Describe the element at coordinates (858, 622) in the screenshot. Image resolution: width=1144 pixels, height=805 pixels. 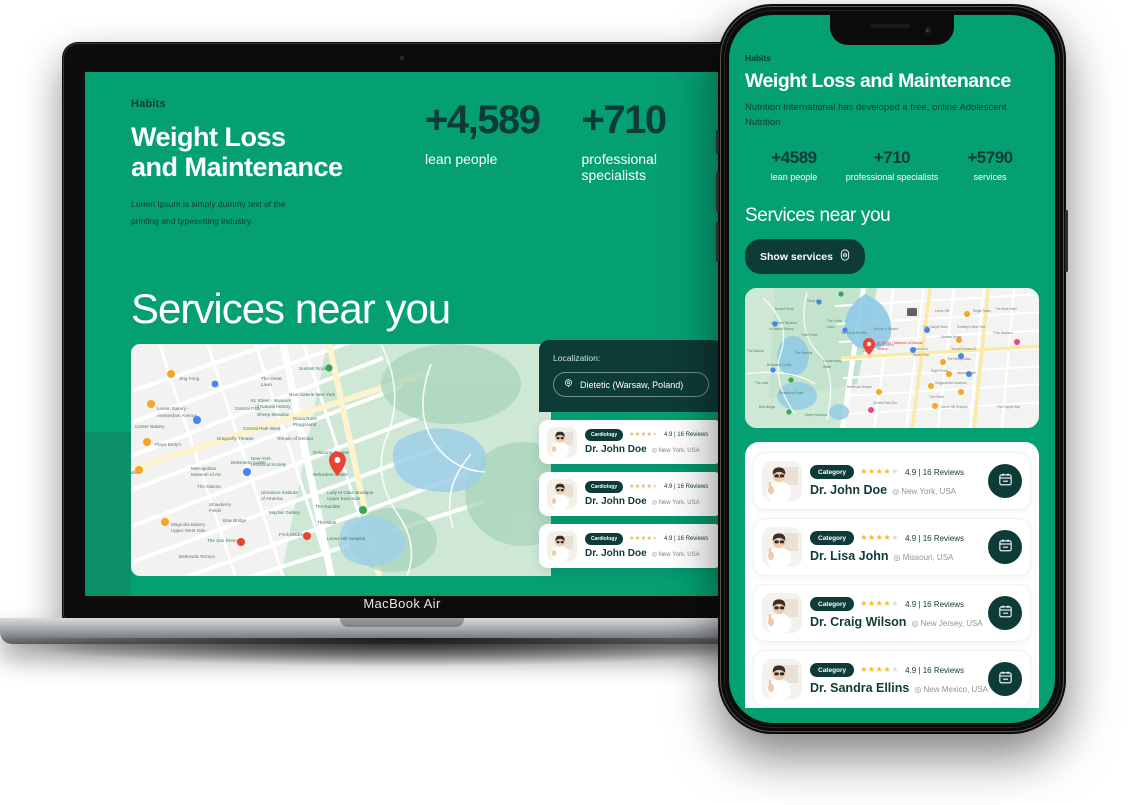
I see `doctor-name: Dr. Craig Wilson` at that location.